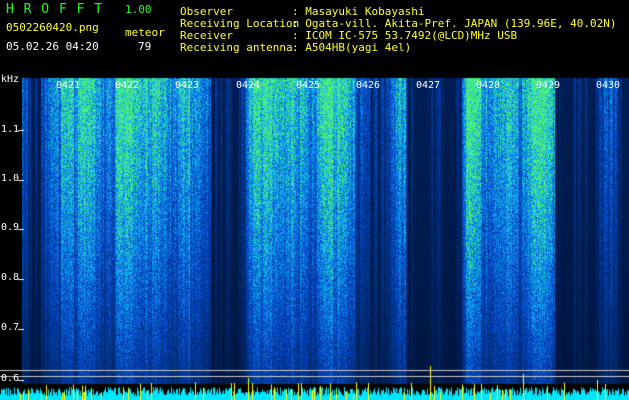 The width and height of the screenshot is (629, 400). I want to click on y-tick-0-8: 0.8, so click(10, 277).